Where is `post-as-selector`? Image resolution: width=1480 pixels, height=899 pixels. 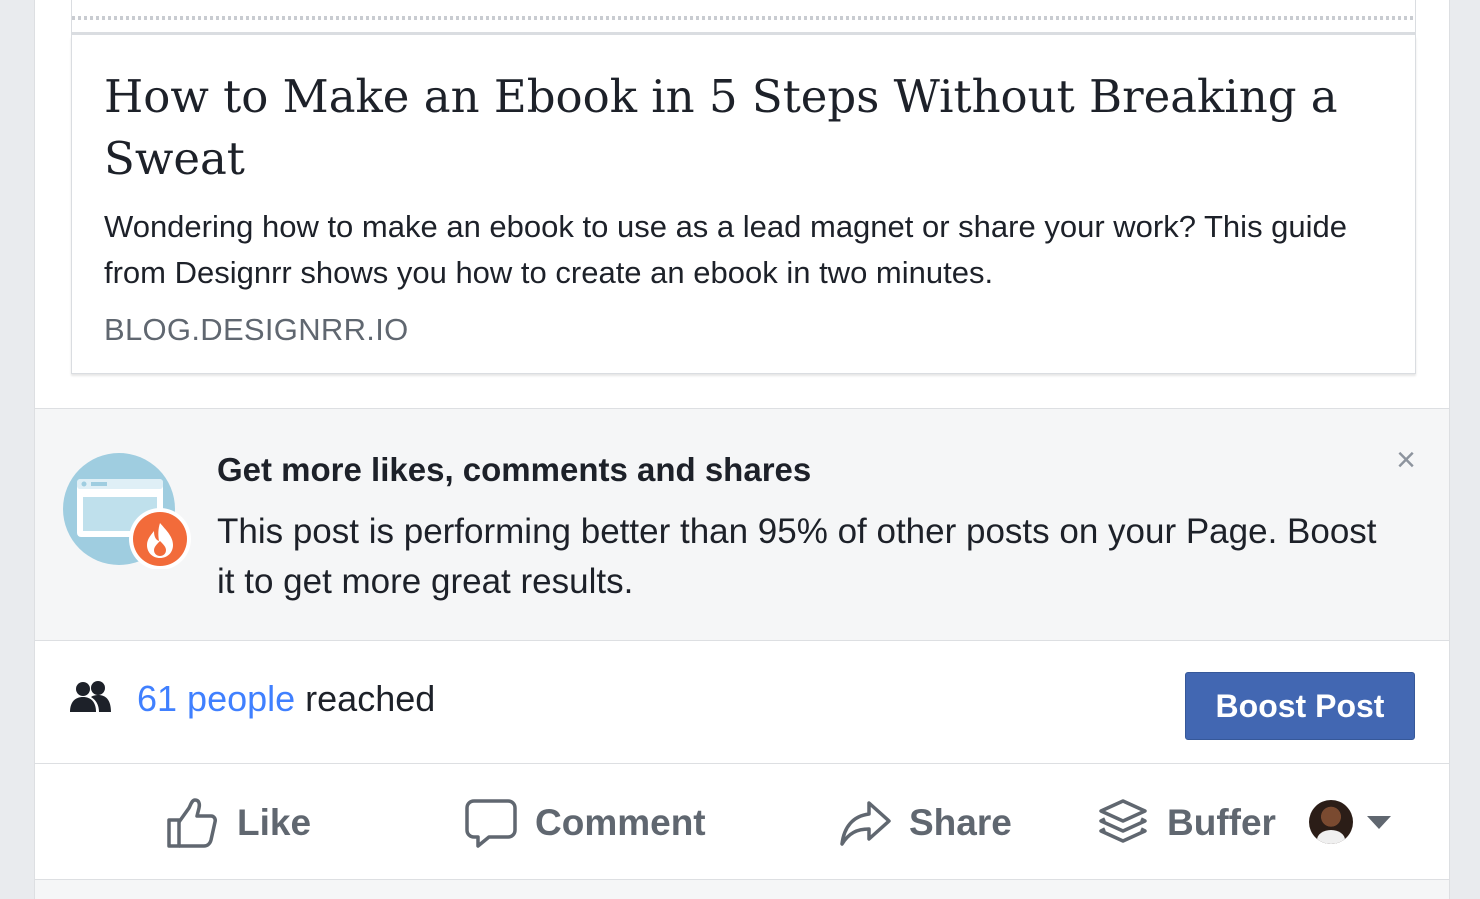 post-as-selector is located at coordinates (1350, 822).